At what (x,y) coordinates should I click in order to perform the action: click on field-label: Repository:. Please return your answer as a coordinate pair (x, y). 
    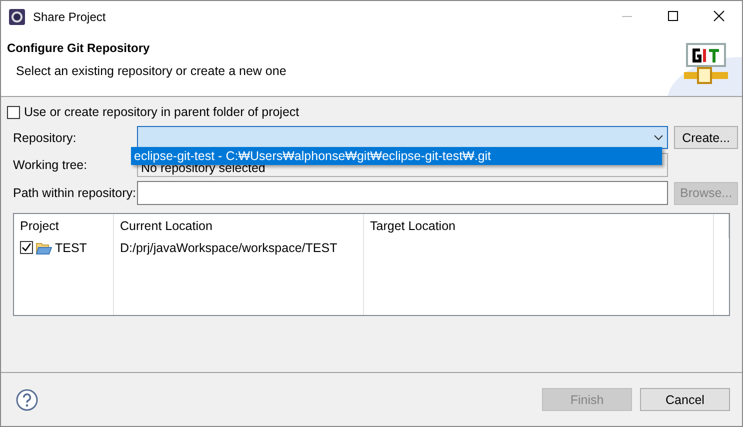
    Looking at the image, I should click on (45, 137).